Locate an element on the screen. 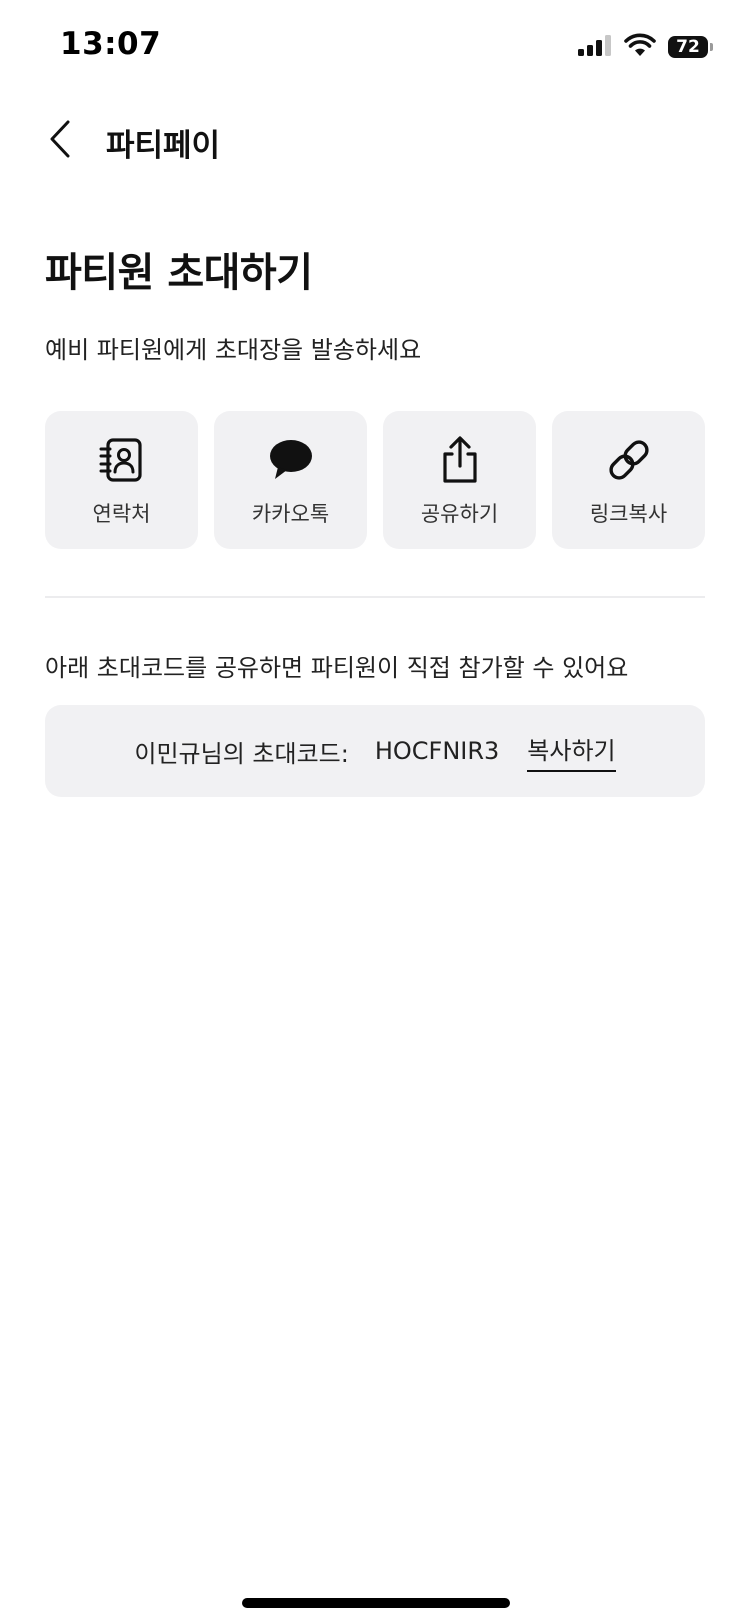 The width and height of the screenshot is (750, 1623). back-button is located at coordinates (60, 141).